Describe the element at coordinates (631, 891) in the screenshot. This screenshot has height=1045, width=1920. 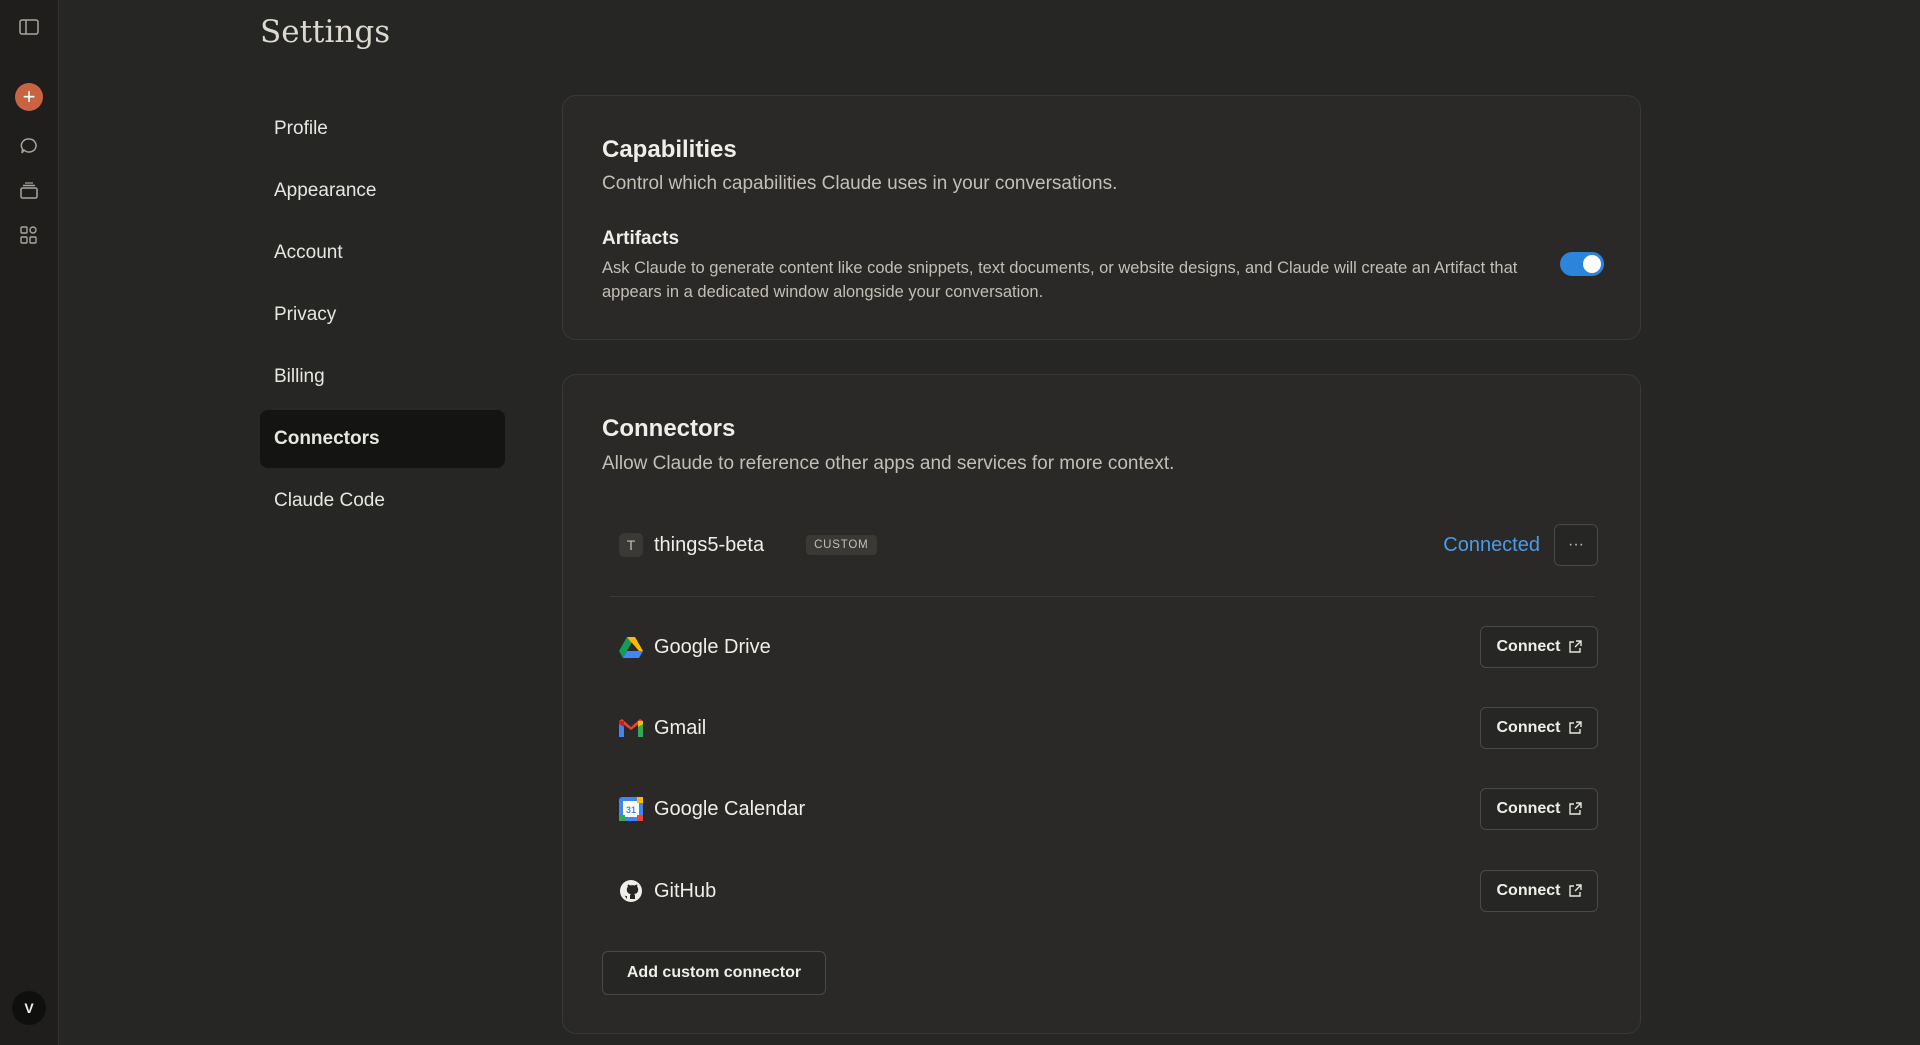
I see `github-icon` at that location.